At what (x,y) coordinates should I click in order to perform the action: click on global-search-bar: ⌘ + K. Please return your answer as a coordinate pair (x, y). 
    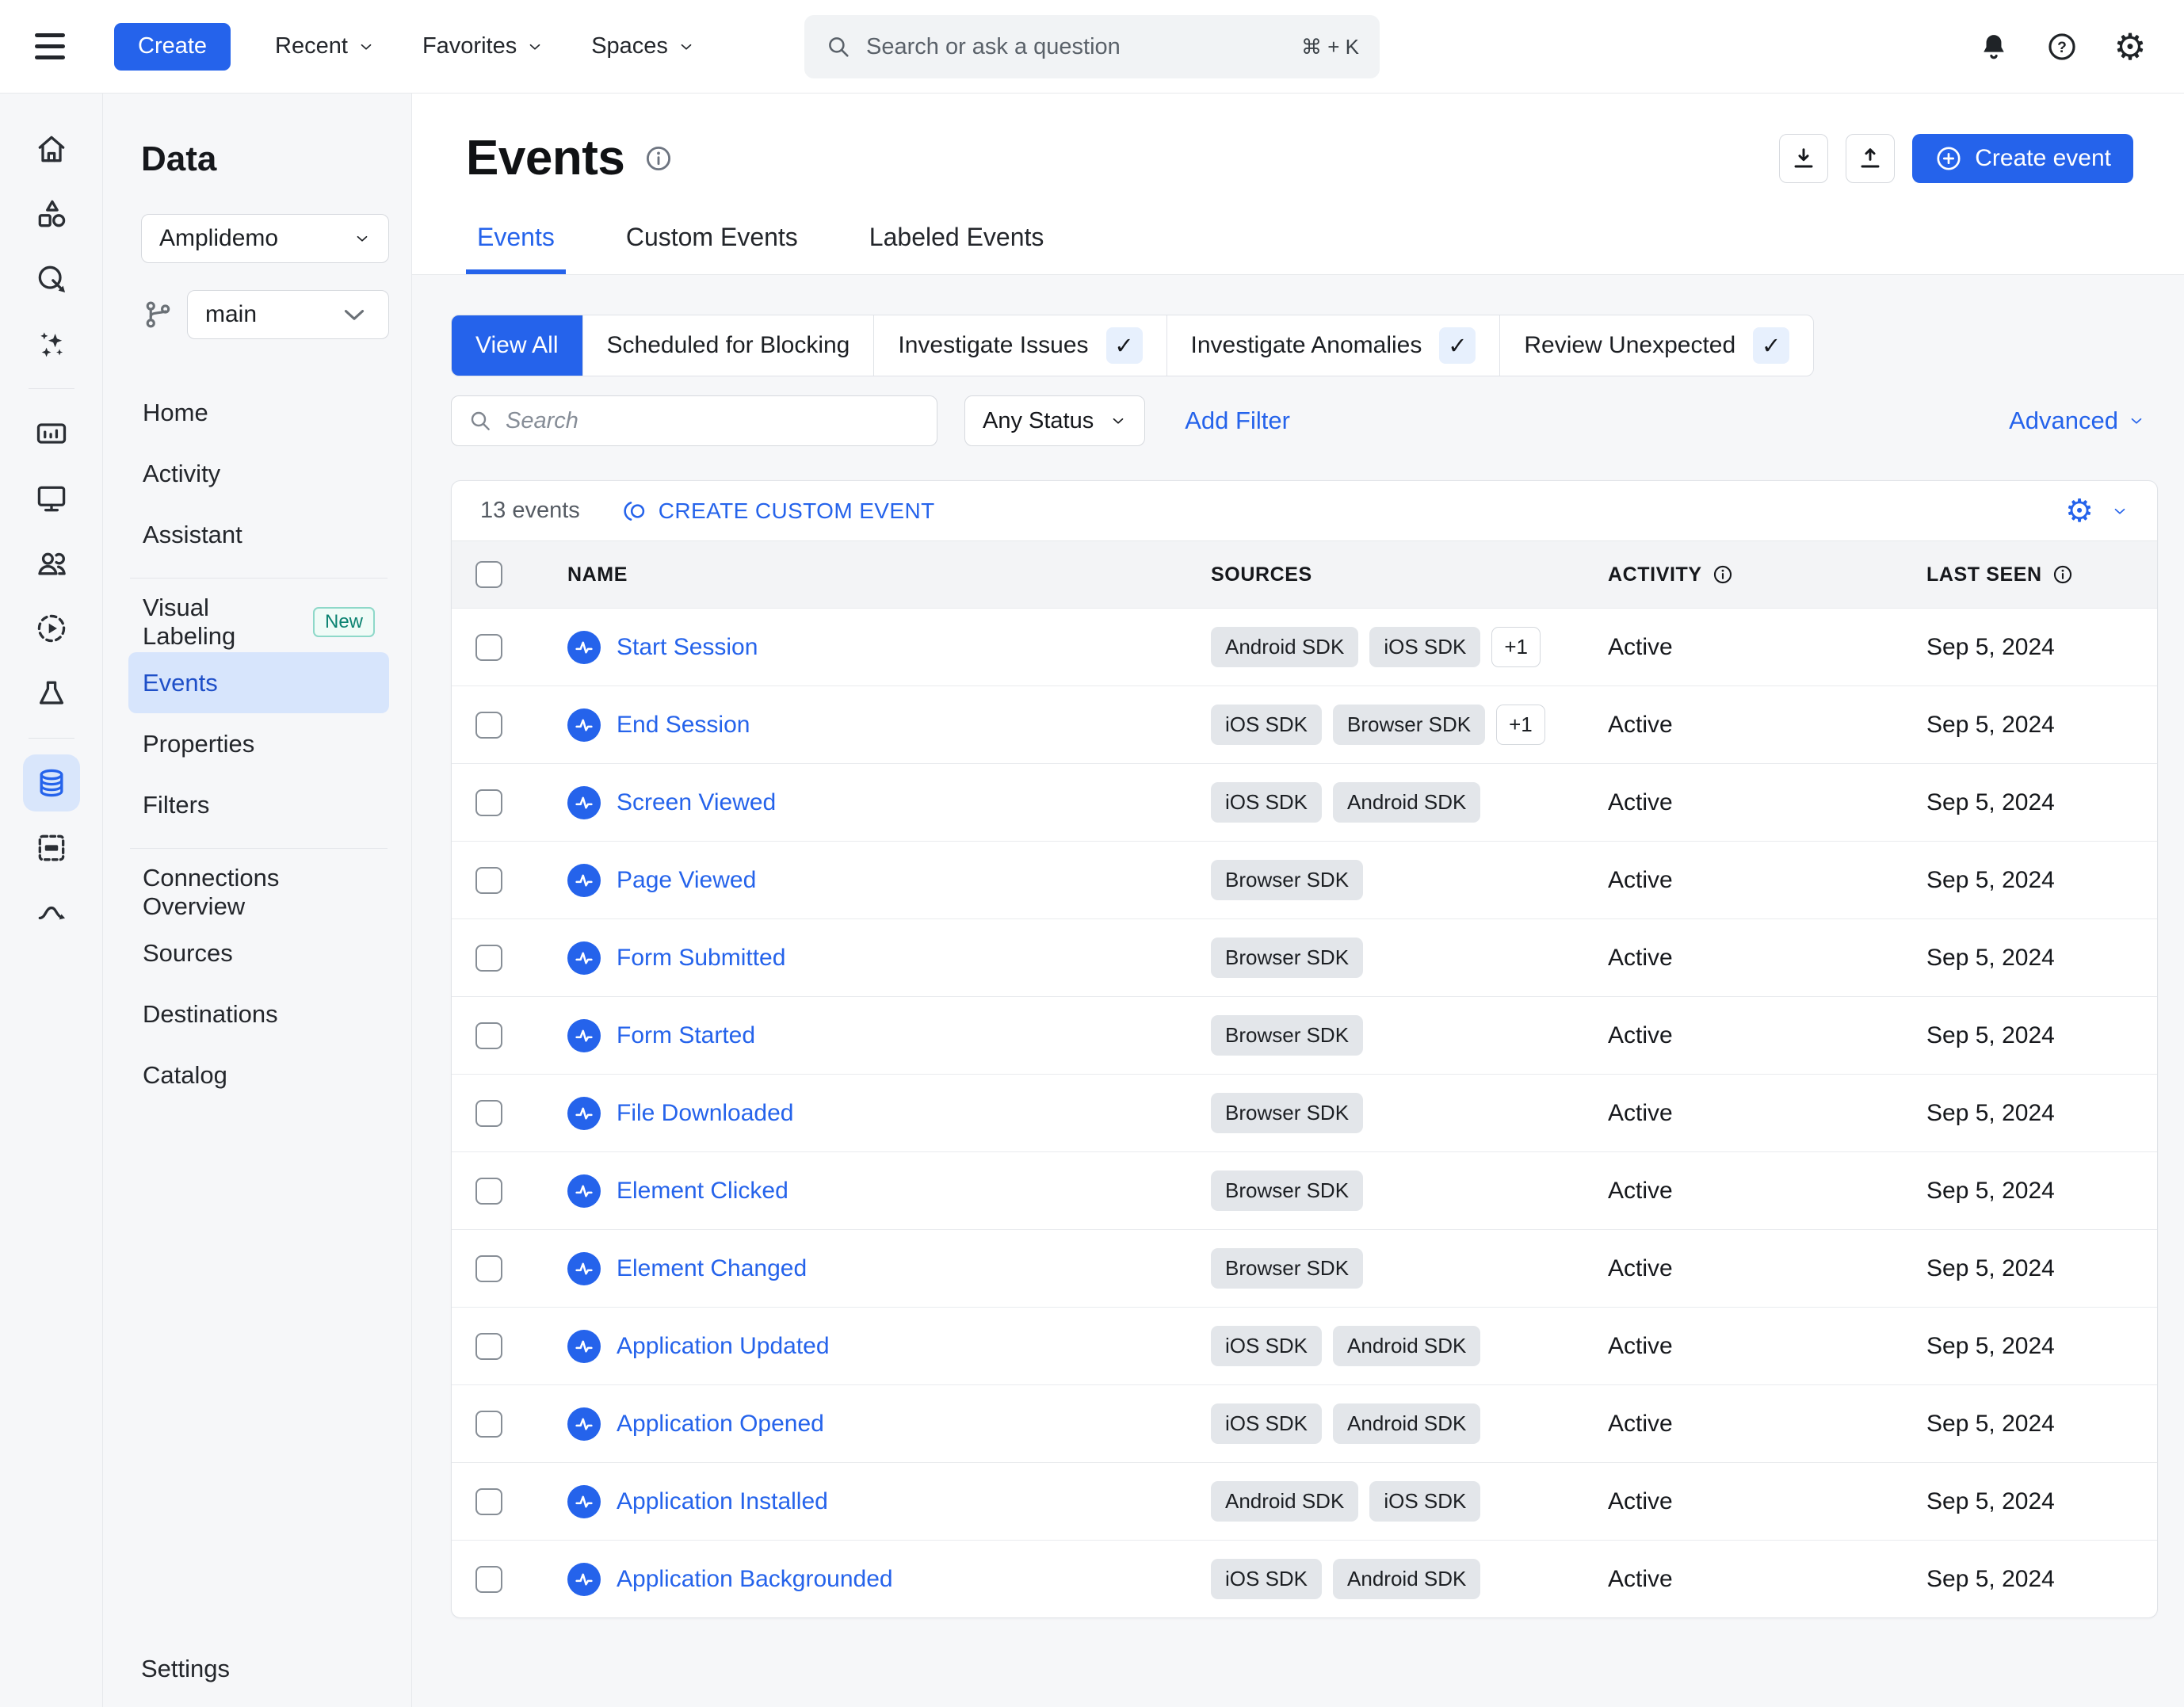
    Looking at the image, I should click on (1092, 47).